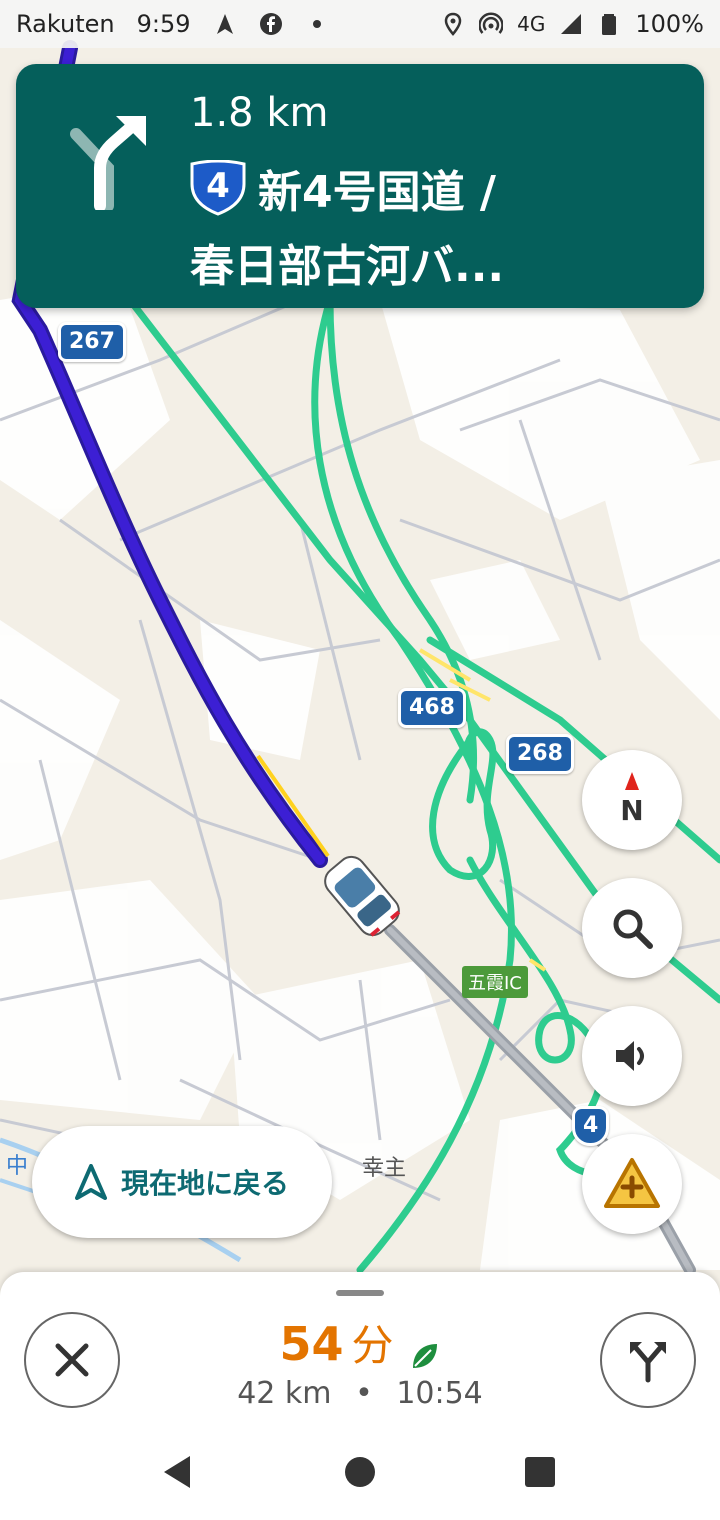  What do you see at coordinates (204, 1183) in the screenshot?
I see `recenter-label: 現在地に戻る` at bounding box center [204, 1183].